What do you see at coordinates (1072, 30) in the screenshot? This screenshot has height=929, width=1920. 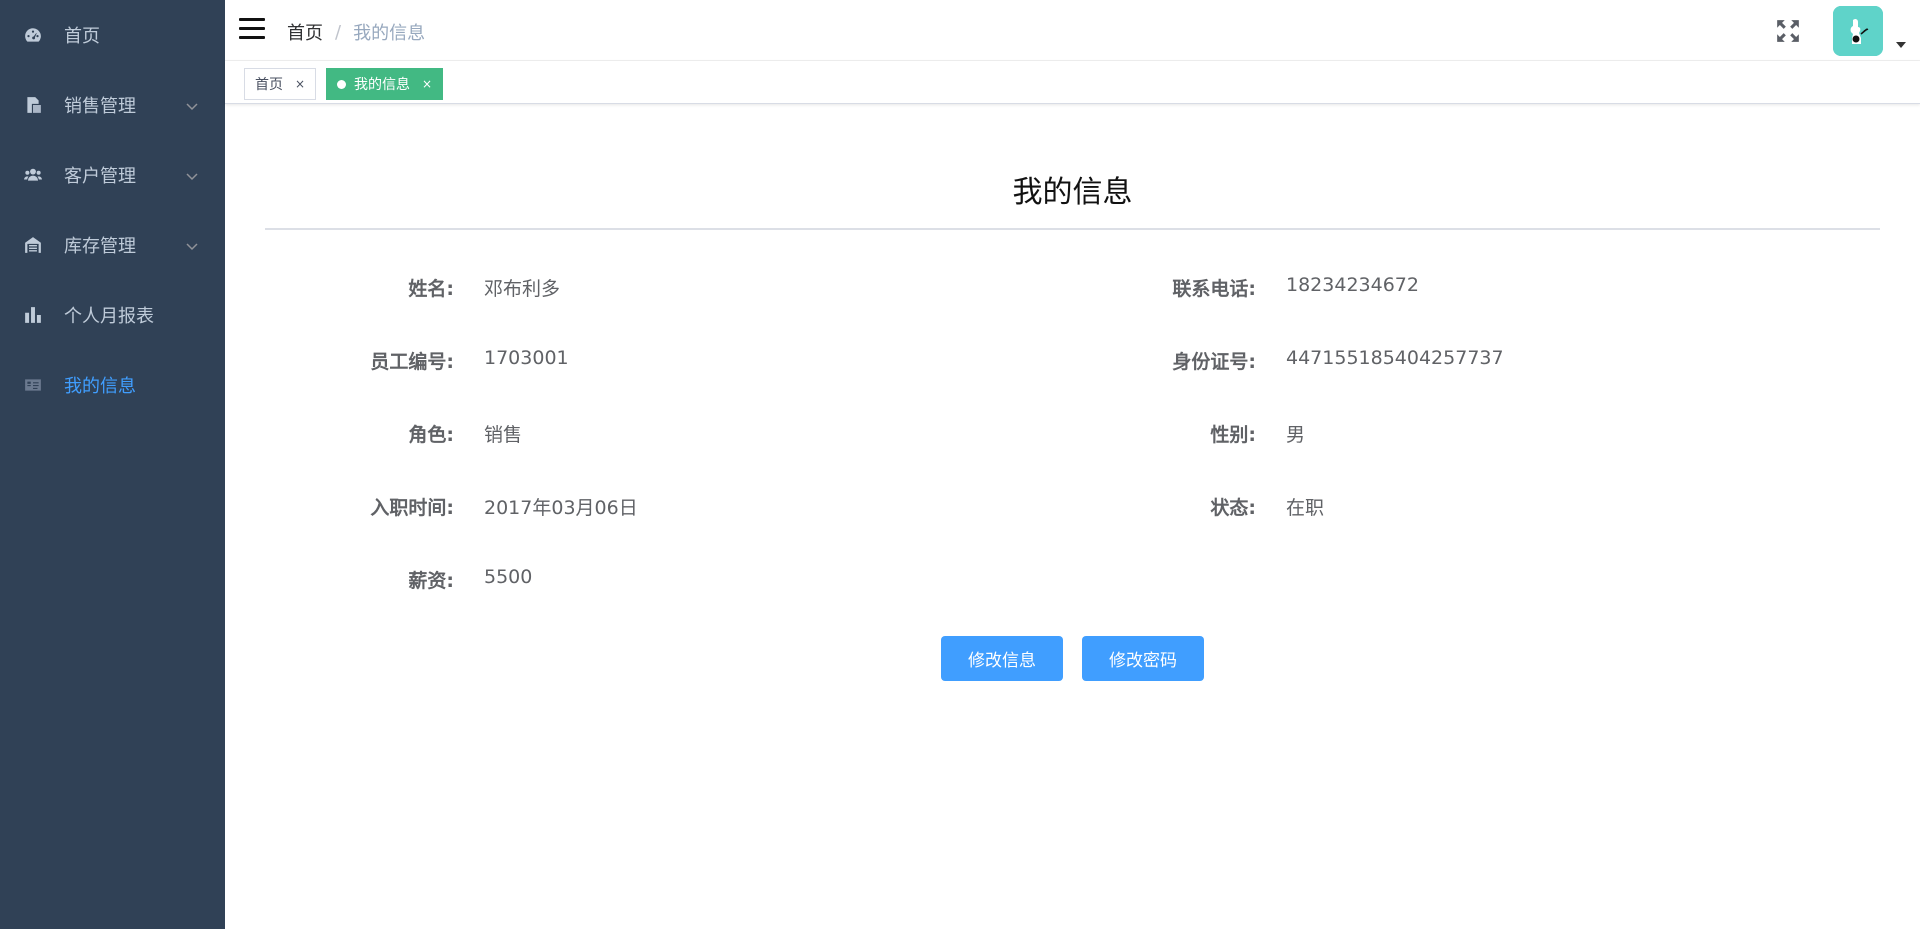 I see `navbar: 首页 / 我的信息` at bounding box center [1072, 30].